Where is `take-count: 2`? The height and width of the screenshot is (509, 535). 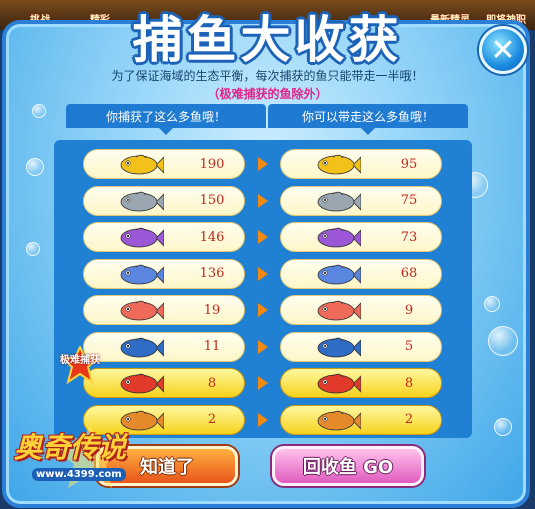
take-count: 2 is located at coordinates (409, 419).